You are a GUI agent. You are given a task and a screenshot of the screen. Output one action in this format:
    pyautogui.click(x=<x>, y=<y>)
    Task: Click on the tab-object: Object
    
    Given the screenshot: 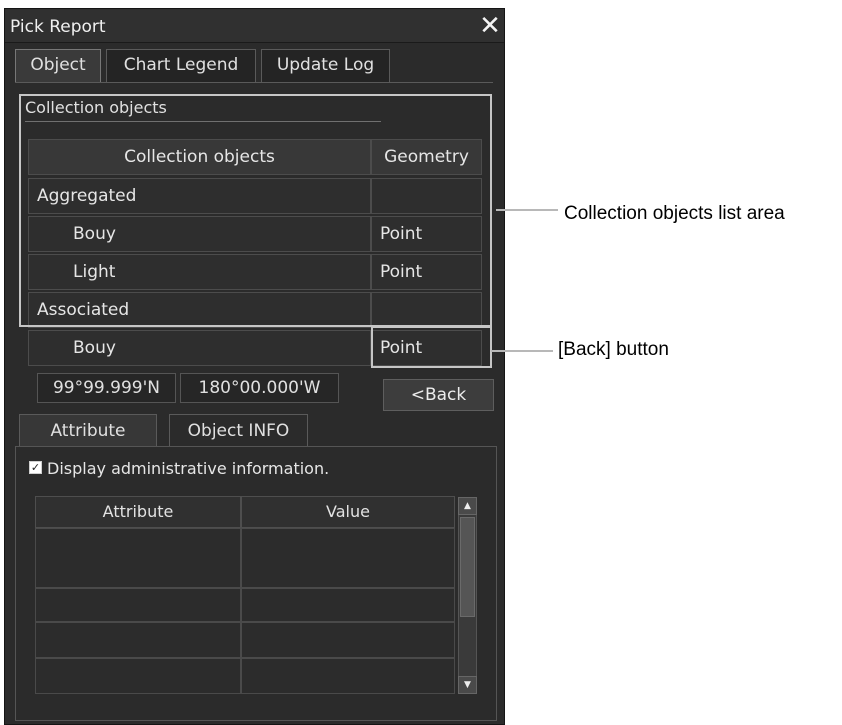 What is the action you would take?
    pyautogui.click(x=58, y=65)
    